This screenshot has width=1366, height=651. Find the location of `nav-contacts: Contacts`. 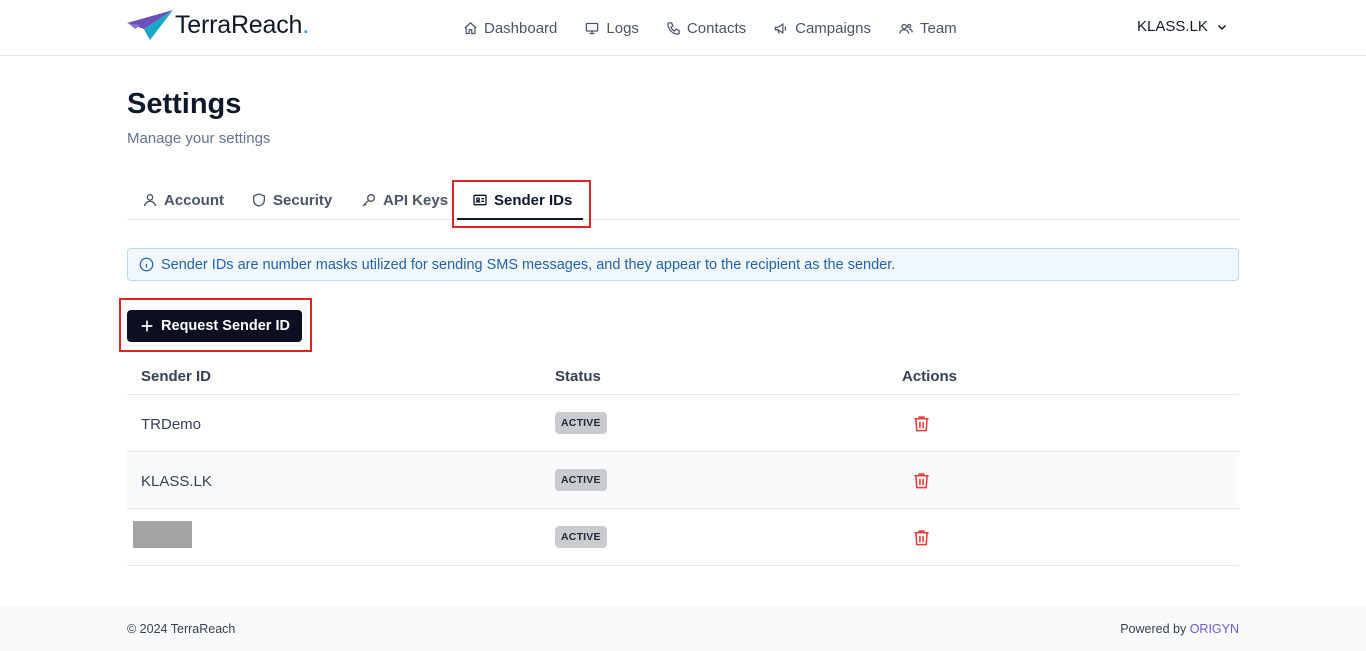

nav-contacts: Contacts is located at coordinates (706, 28).